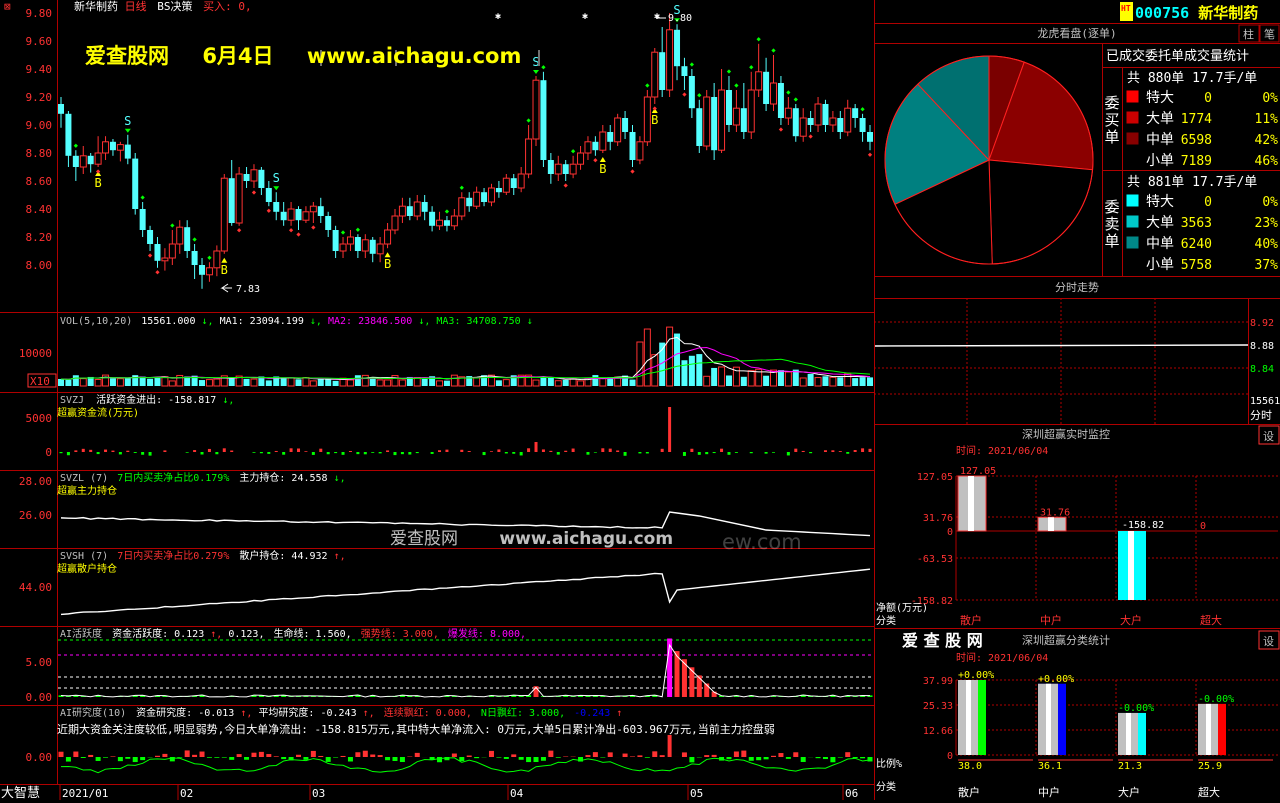  What do you see at coordinates (1111, 120) in the screenshot?
I see `buy-side-label: 委买单` at bounding box center [1111, 120].